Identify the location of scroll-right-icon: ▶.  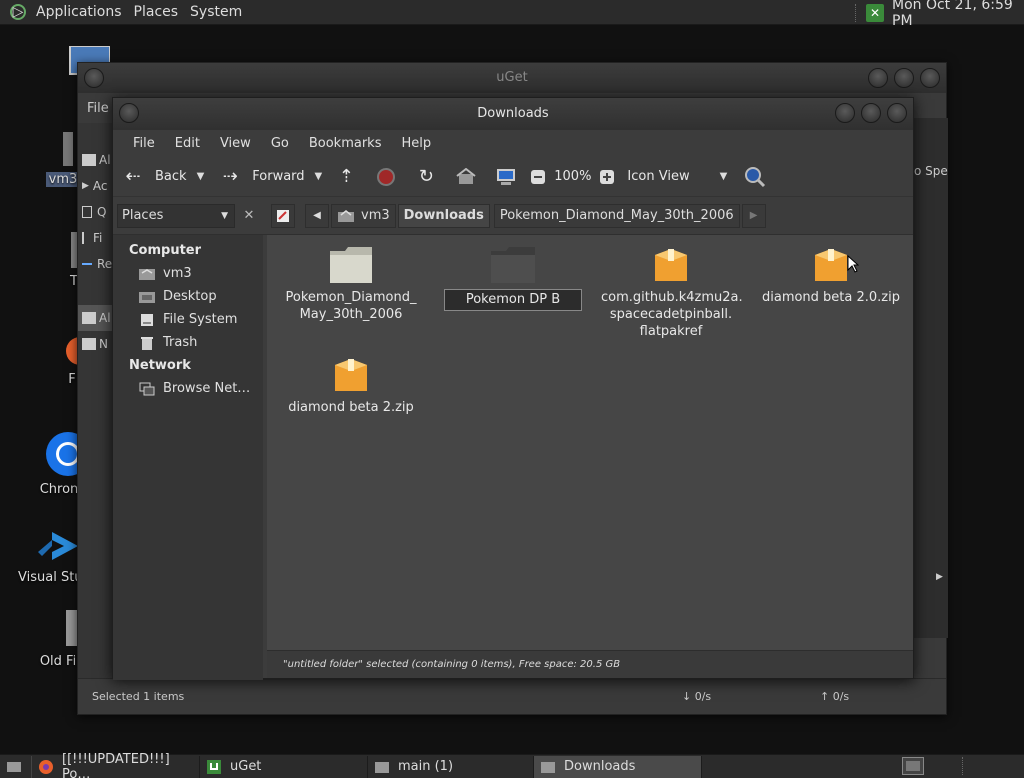
(939, 577).